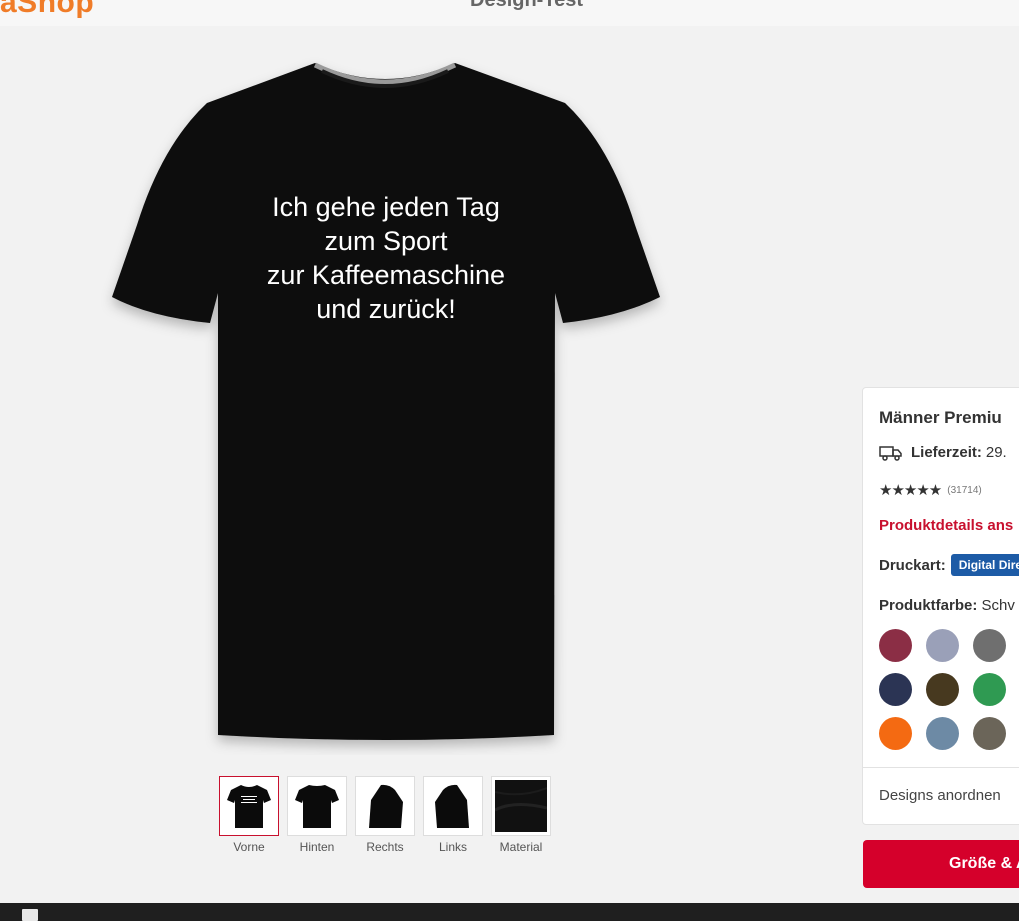  Describe the element at coordinates (249, 847) in the screenshot. I see `thumb-label-vorne: Vorne` at that location.